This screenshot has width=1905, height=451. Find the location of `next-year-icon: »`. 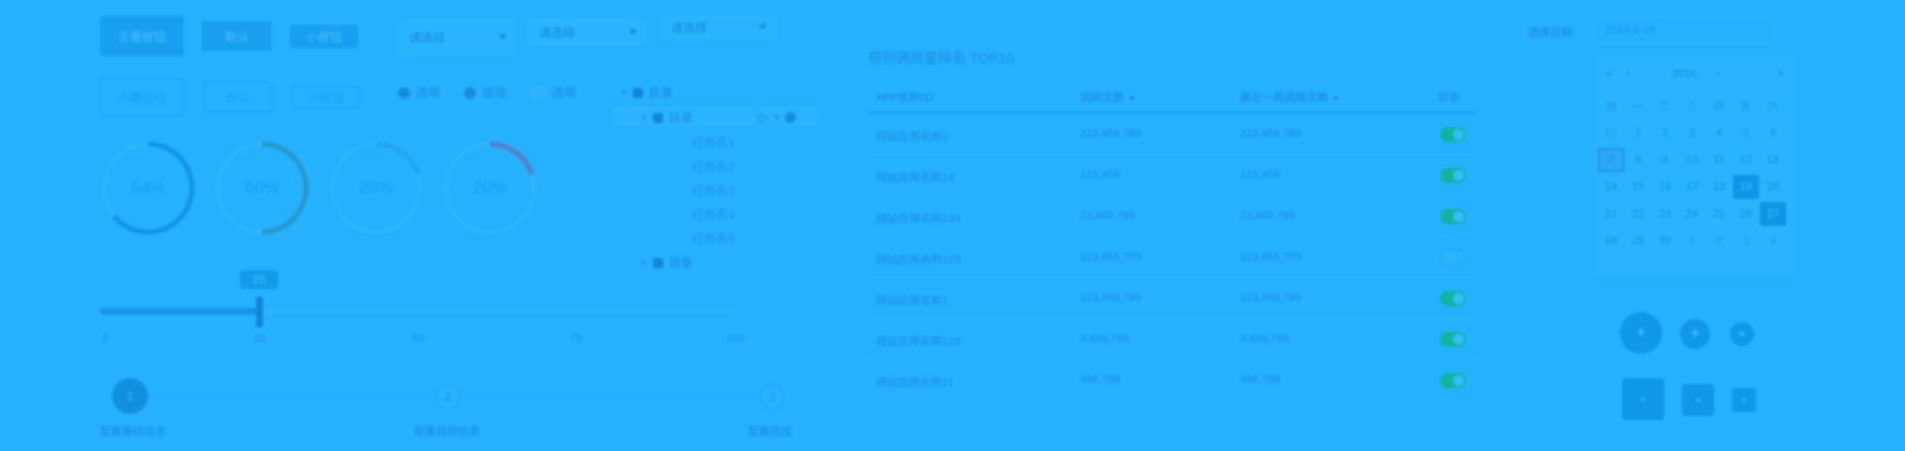

next-year-icon: » is located at coordinates (1781, 74).